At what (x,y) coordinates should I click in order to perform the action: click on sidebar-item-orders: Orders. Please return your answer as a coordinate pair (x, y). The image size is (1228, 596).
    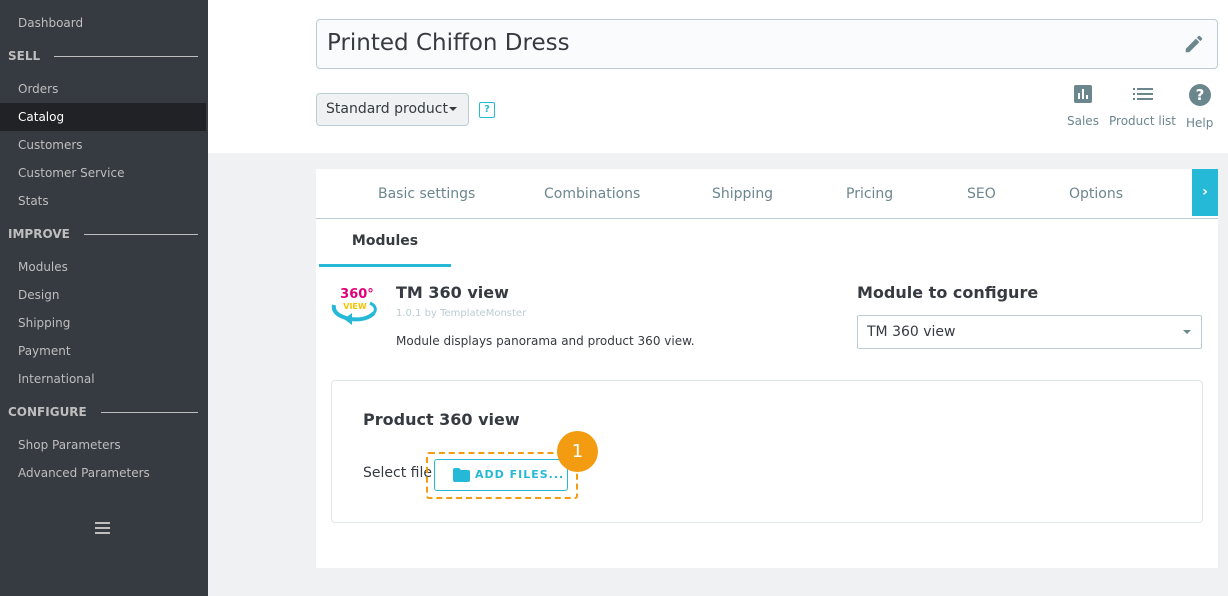
    Looking at the image, I should click on (103, 89).